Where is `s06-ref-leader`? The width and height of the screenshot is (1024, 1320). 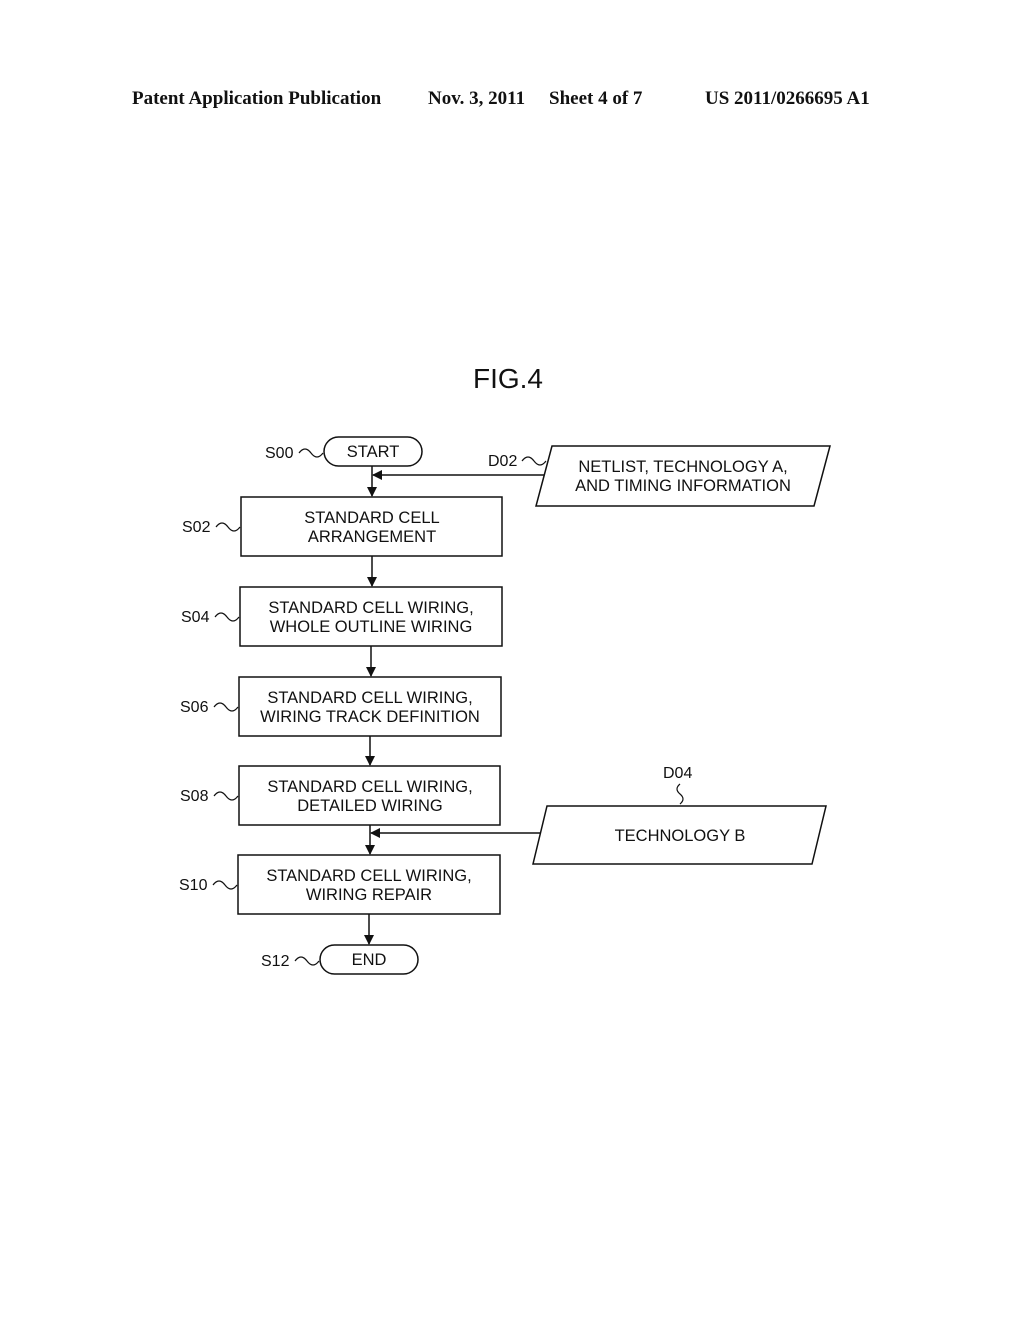
s06-ref-leader is located at coordinates (226, 707).